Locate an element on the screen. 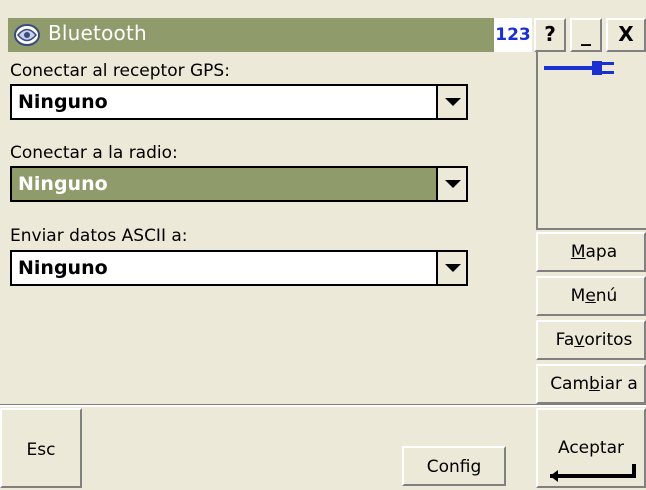 The width and height of the screenshot is (646, 490). help-button: ? is located at coordinates (550, 35).